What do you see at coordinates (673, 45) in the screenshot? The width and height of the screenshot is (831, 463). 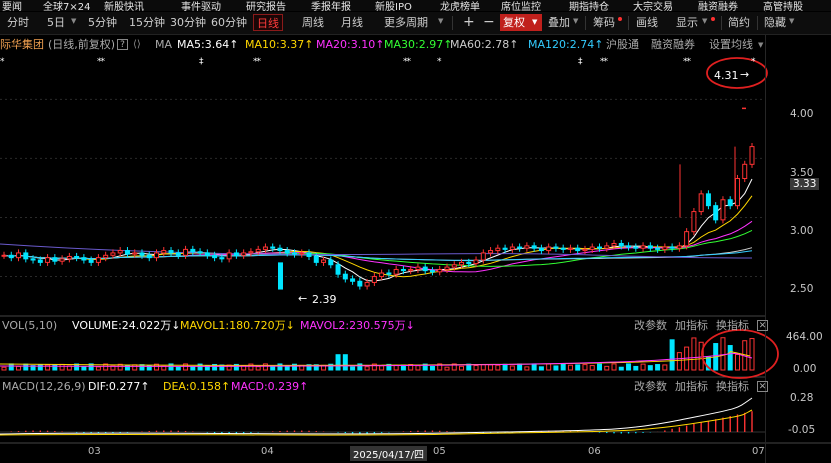 I see `margin-trading-link: 融资融券` at bounding box center [673, 45].